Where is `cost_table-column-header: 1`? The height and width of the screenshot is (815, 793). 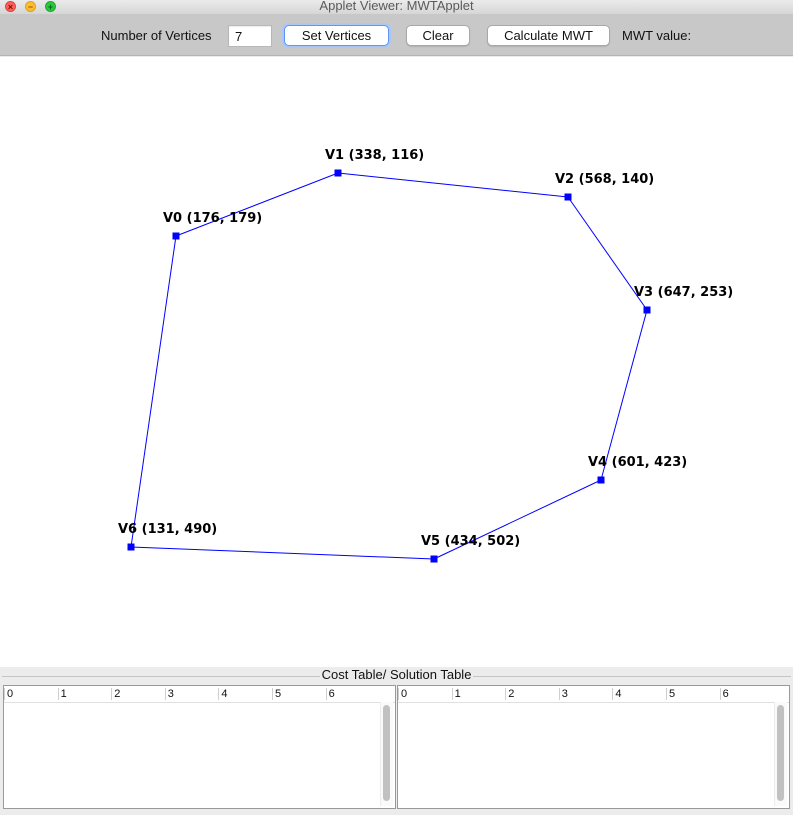 cost_table-column-header: 1 is located at coordinates (84, 694).